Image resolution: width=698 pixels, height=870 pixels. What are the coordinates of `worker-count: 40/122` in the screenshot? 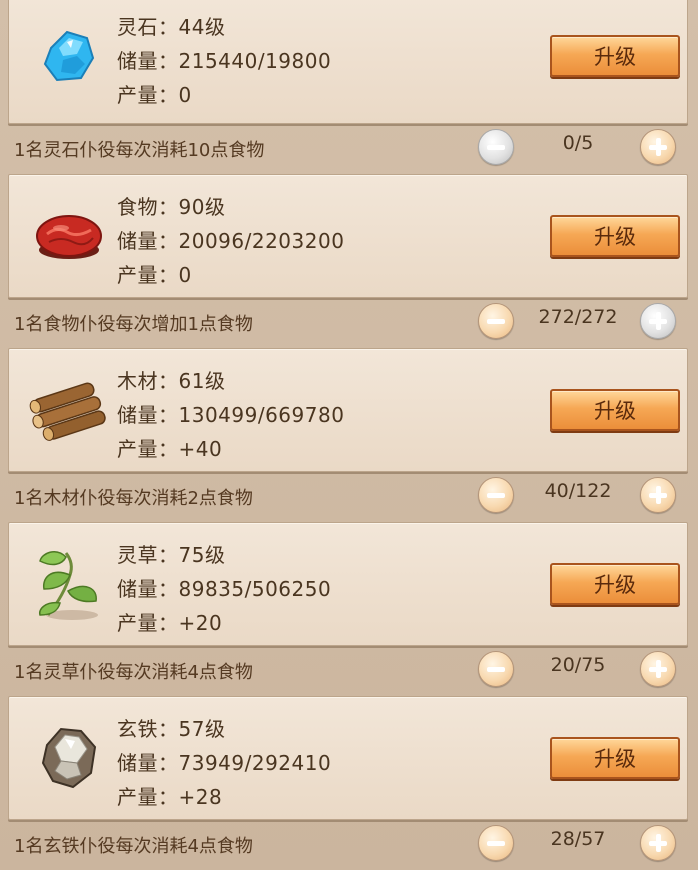 It's located at (578, 491).